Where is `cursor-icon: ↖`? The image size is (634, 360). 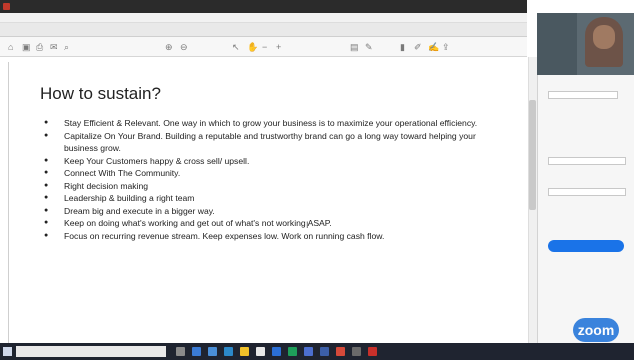
cursor-icon: ↖ is located at coordinates (236, 47).